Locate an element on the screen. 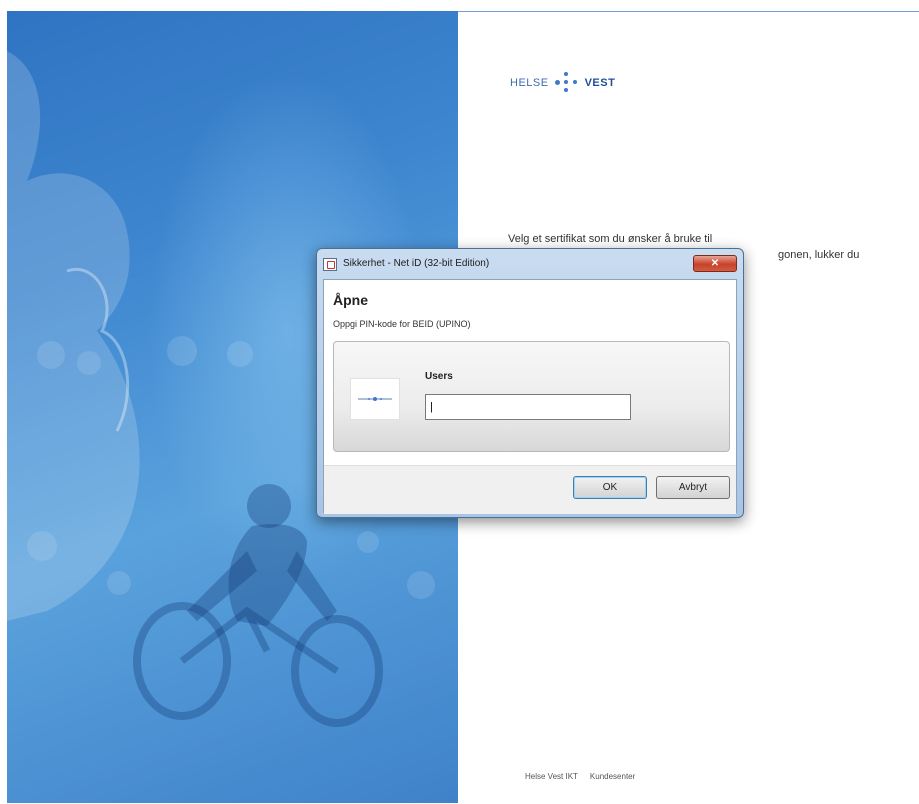 Image resolution: width=919 pixels, height=804 pixels. logo-word-helse: HELSE is located at coordinates (529, 83).